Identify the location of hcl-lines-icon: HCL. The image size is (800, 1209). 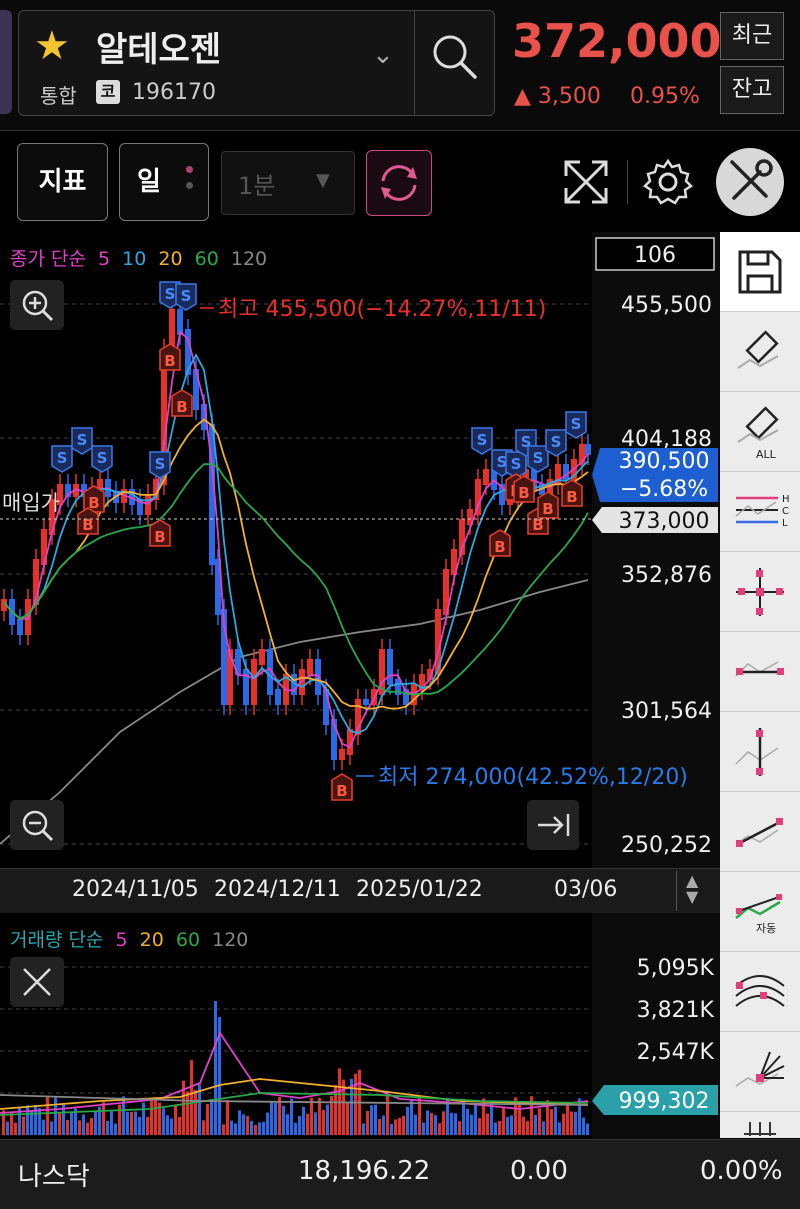
(762, 511).